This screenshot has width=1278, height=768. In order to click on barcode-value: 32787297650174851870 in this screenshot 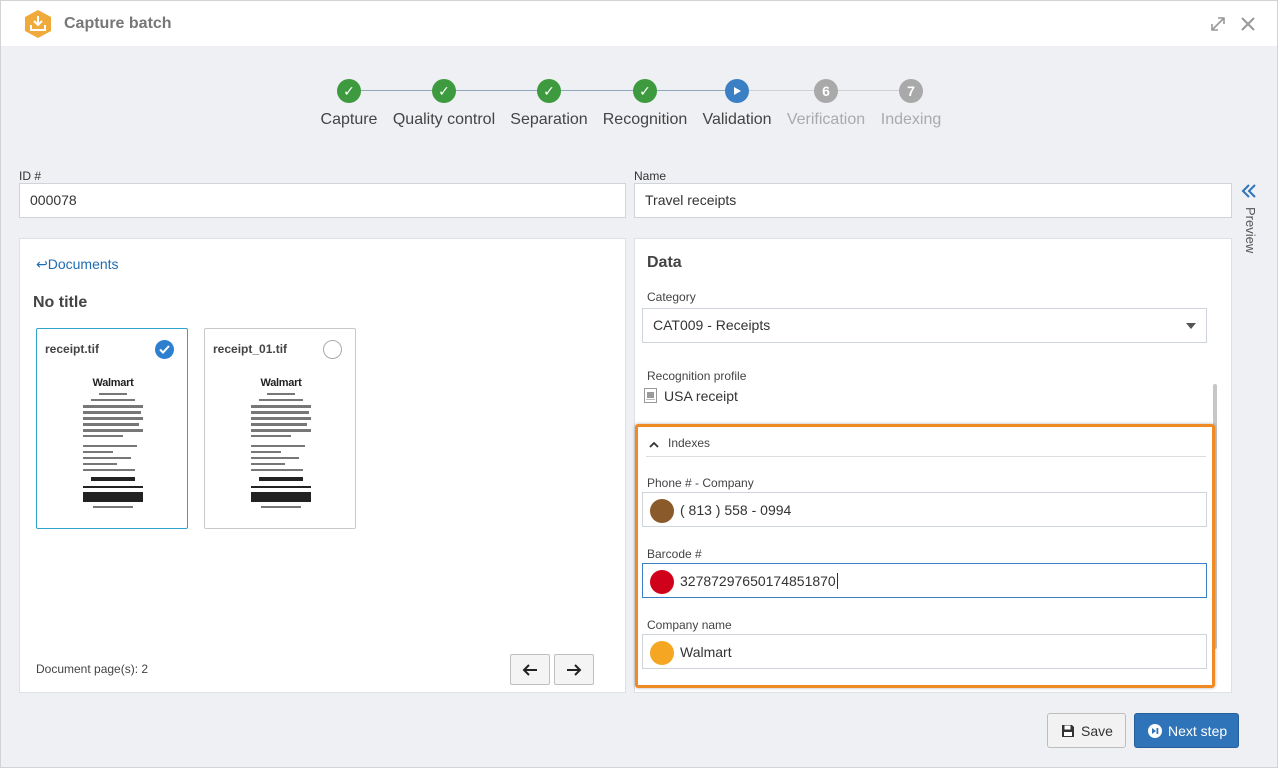, I will do `click(758, 581)`.